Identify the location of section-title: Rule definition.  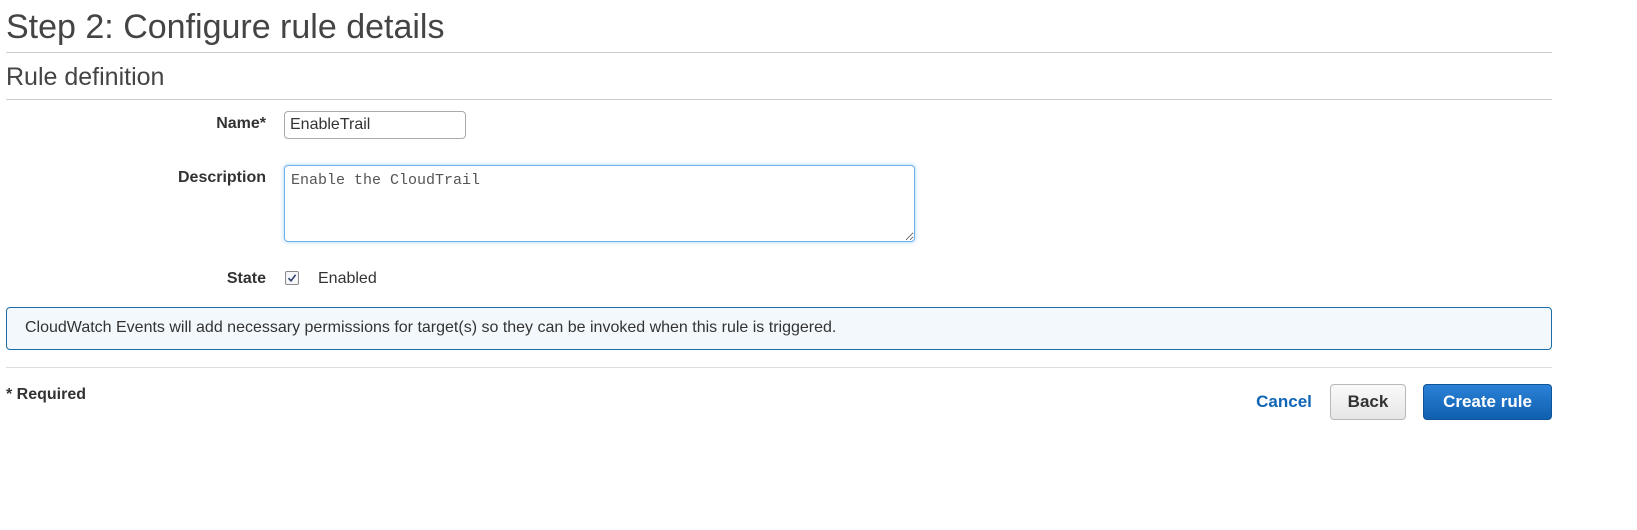
(85, 77).